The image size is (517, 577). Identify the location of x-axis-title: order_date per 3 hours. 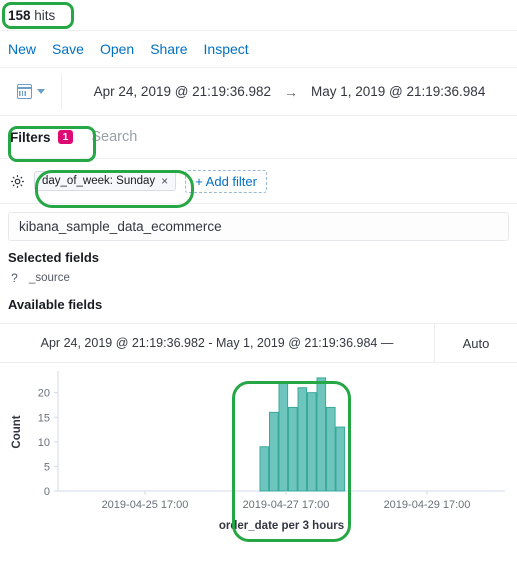
(281, 526).